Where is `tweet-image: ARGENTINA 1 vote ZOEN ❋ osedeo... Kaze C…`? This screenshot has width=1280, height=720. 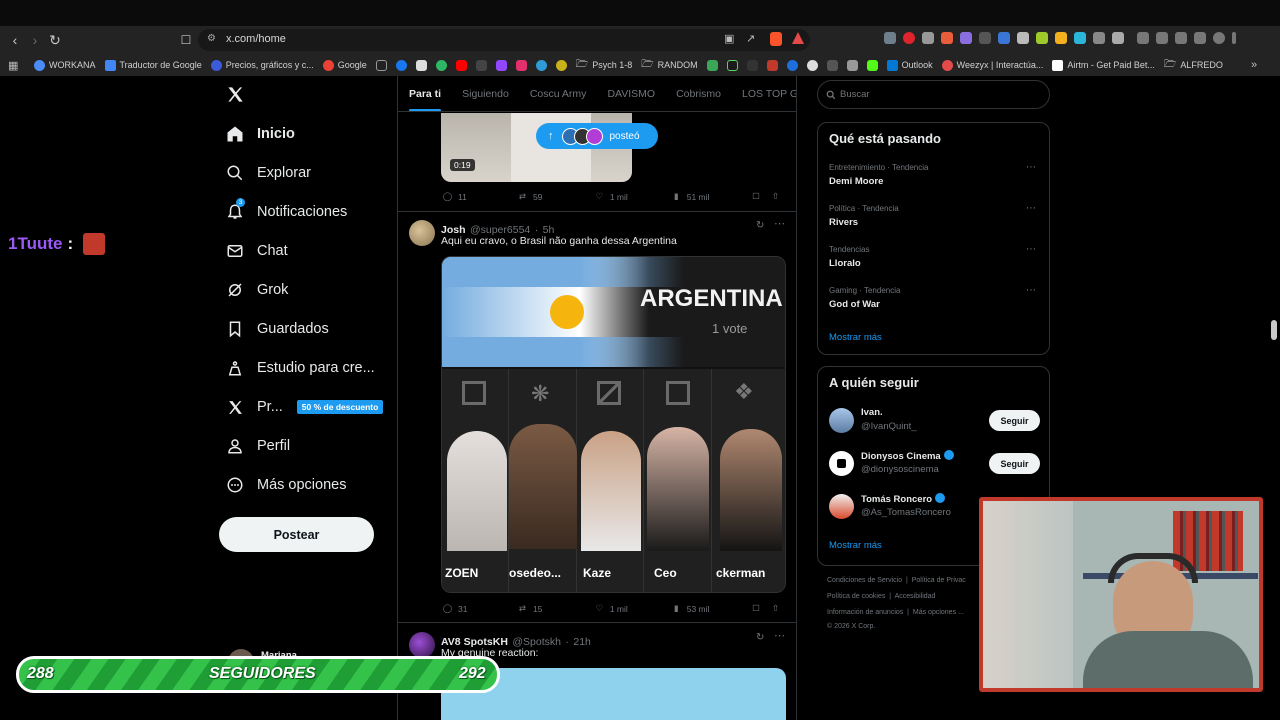 tweet-image: ARGENTINA 1 vote ZOEN ❋ osedeo... Kaze C… is located at coordinates (613, 424).